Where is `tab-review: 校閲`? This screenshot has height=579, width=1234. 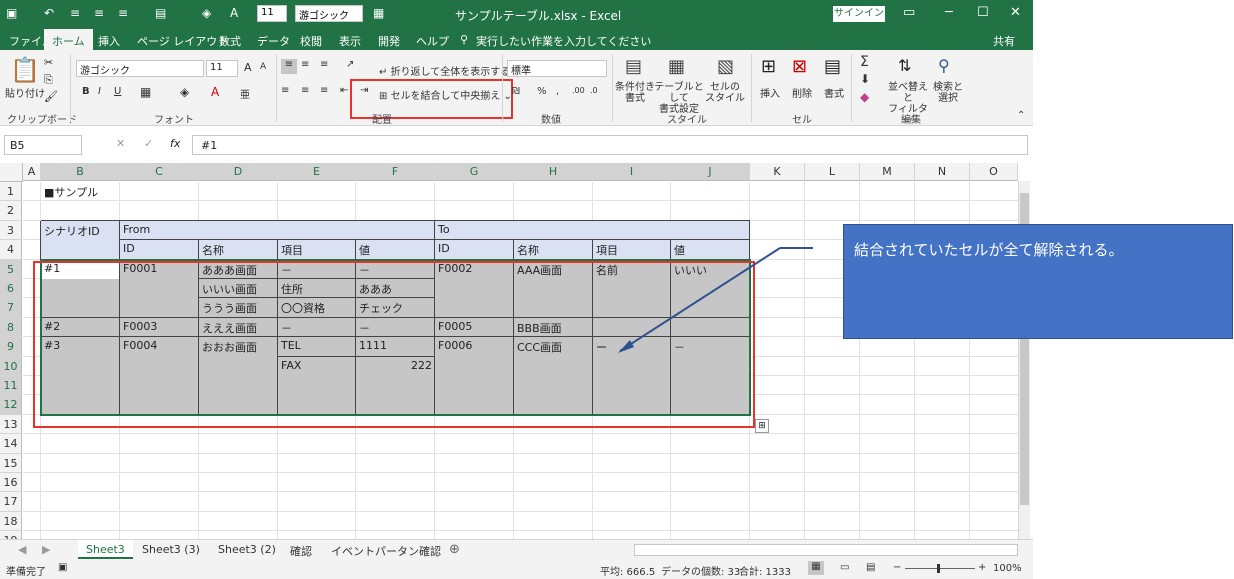 tab-review: 校閲 is located at coordinates (311, 41).